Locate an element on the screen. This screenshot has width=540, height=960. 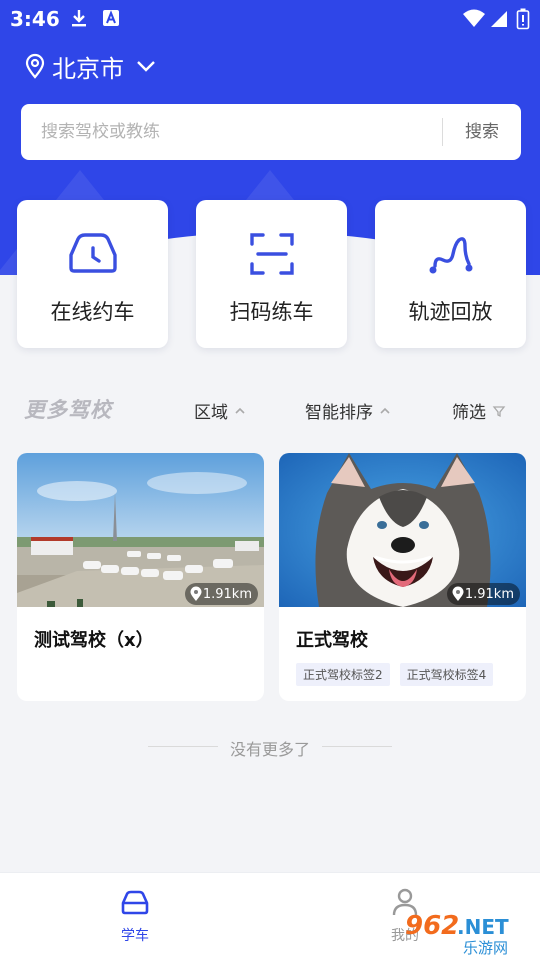
filter-icon is located at coordinates (499, 411).